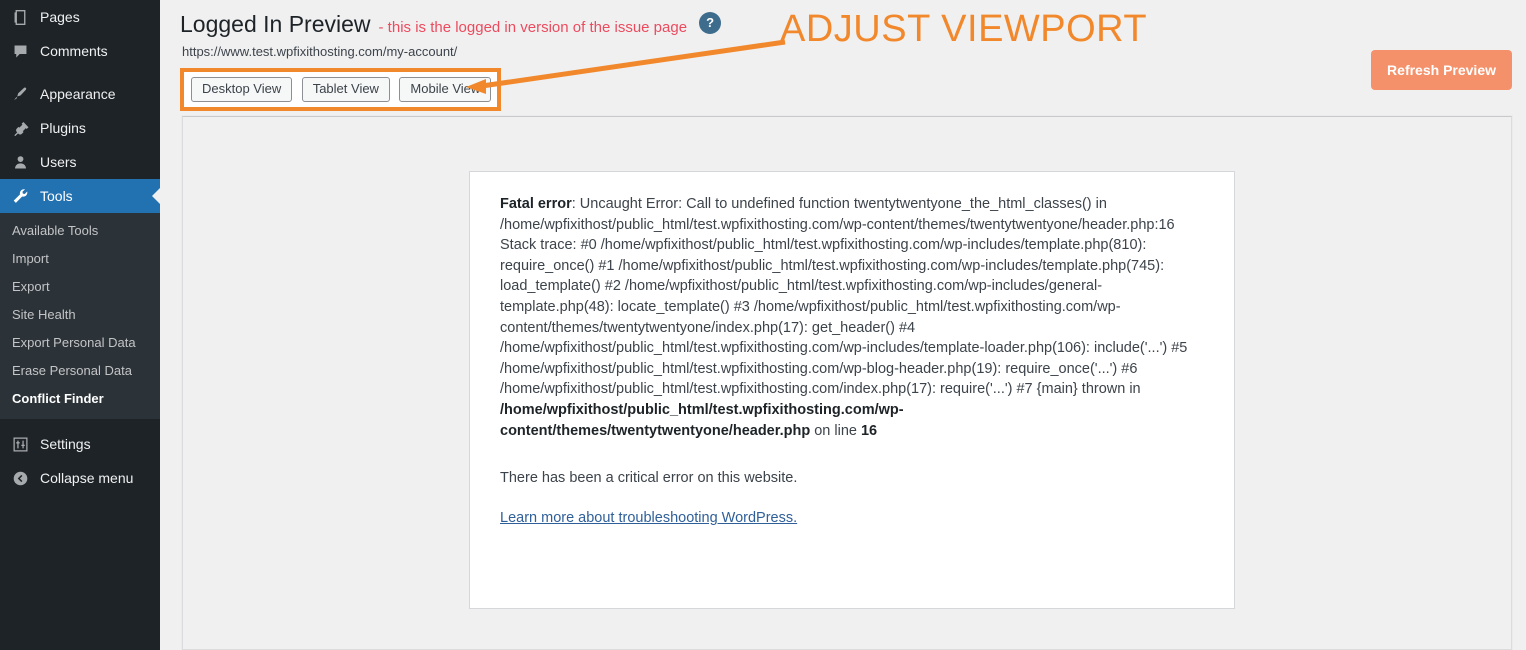  Describe the element at coordinates (345, 89) in the screenshot. I see `tablet-view-button: Tablet View` at that location.